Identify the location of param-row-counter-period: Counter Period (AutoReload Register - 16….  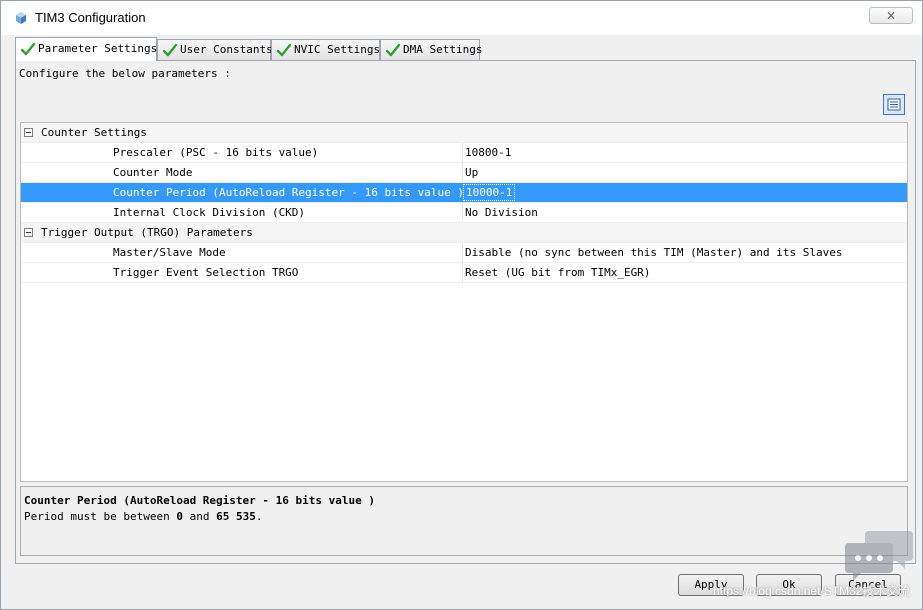
(464, 193).